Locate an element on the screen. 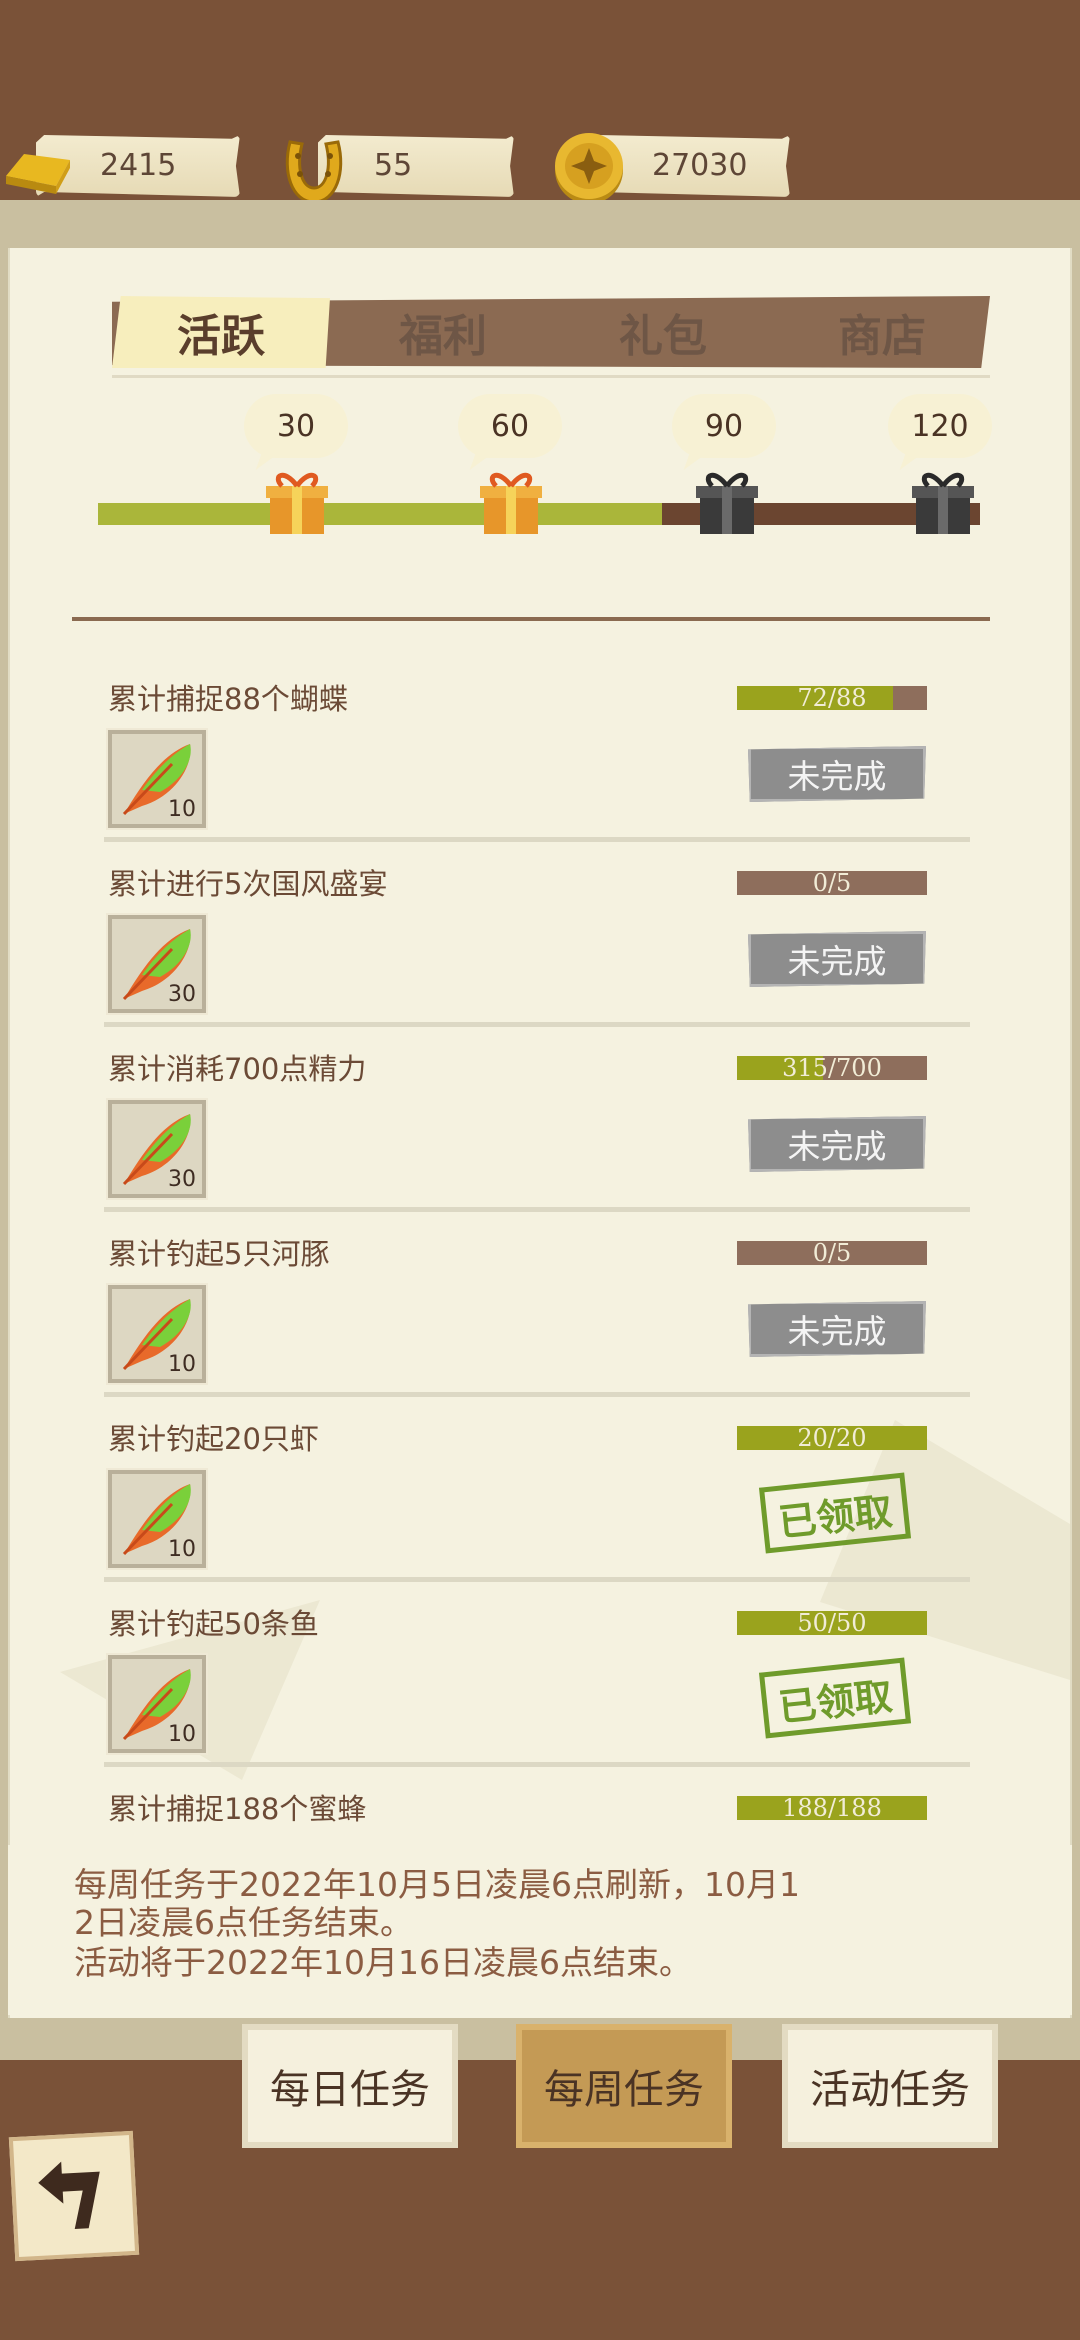 This screenshot has width=1080, height=2340. task-title: 累计消耗700点精力 is located at coordinates (237, 1069).